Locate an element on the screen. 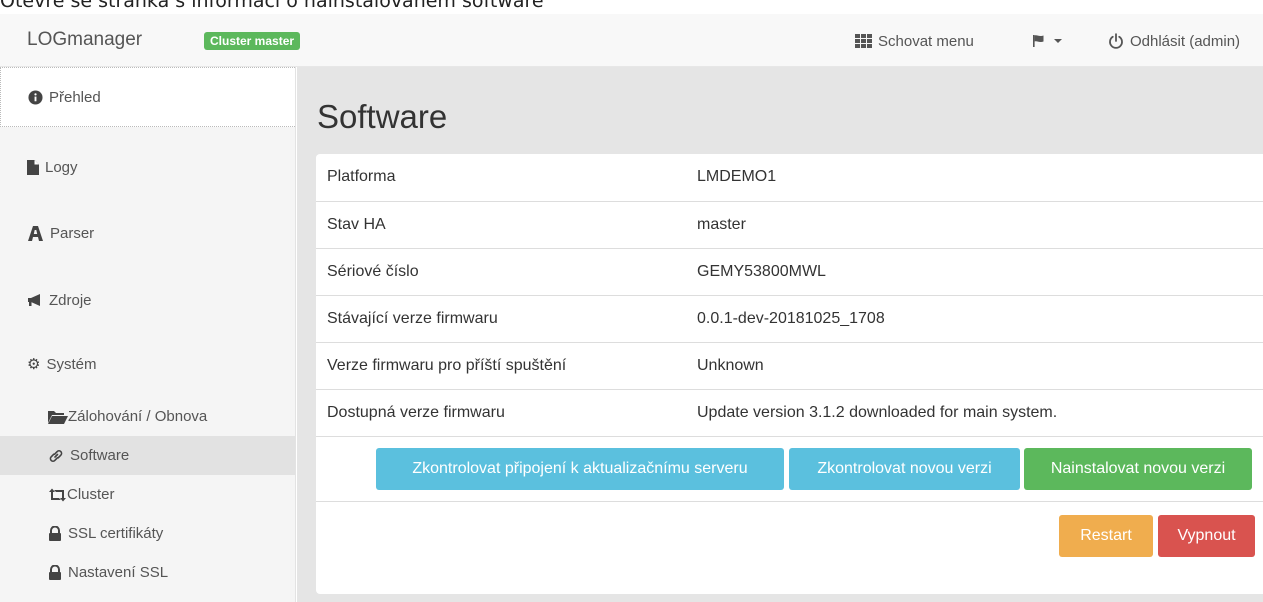  sidebar-item-zdroje: Zdroje is located at coordinates (147, 300).